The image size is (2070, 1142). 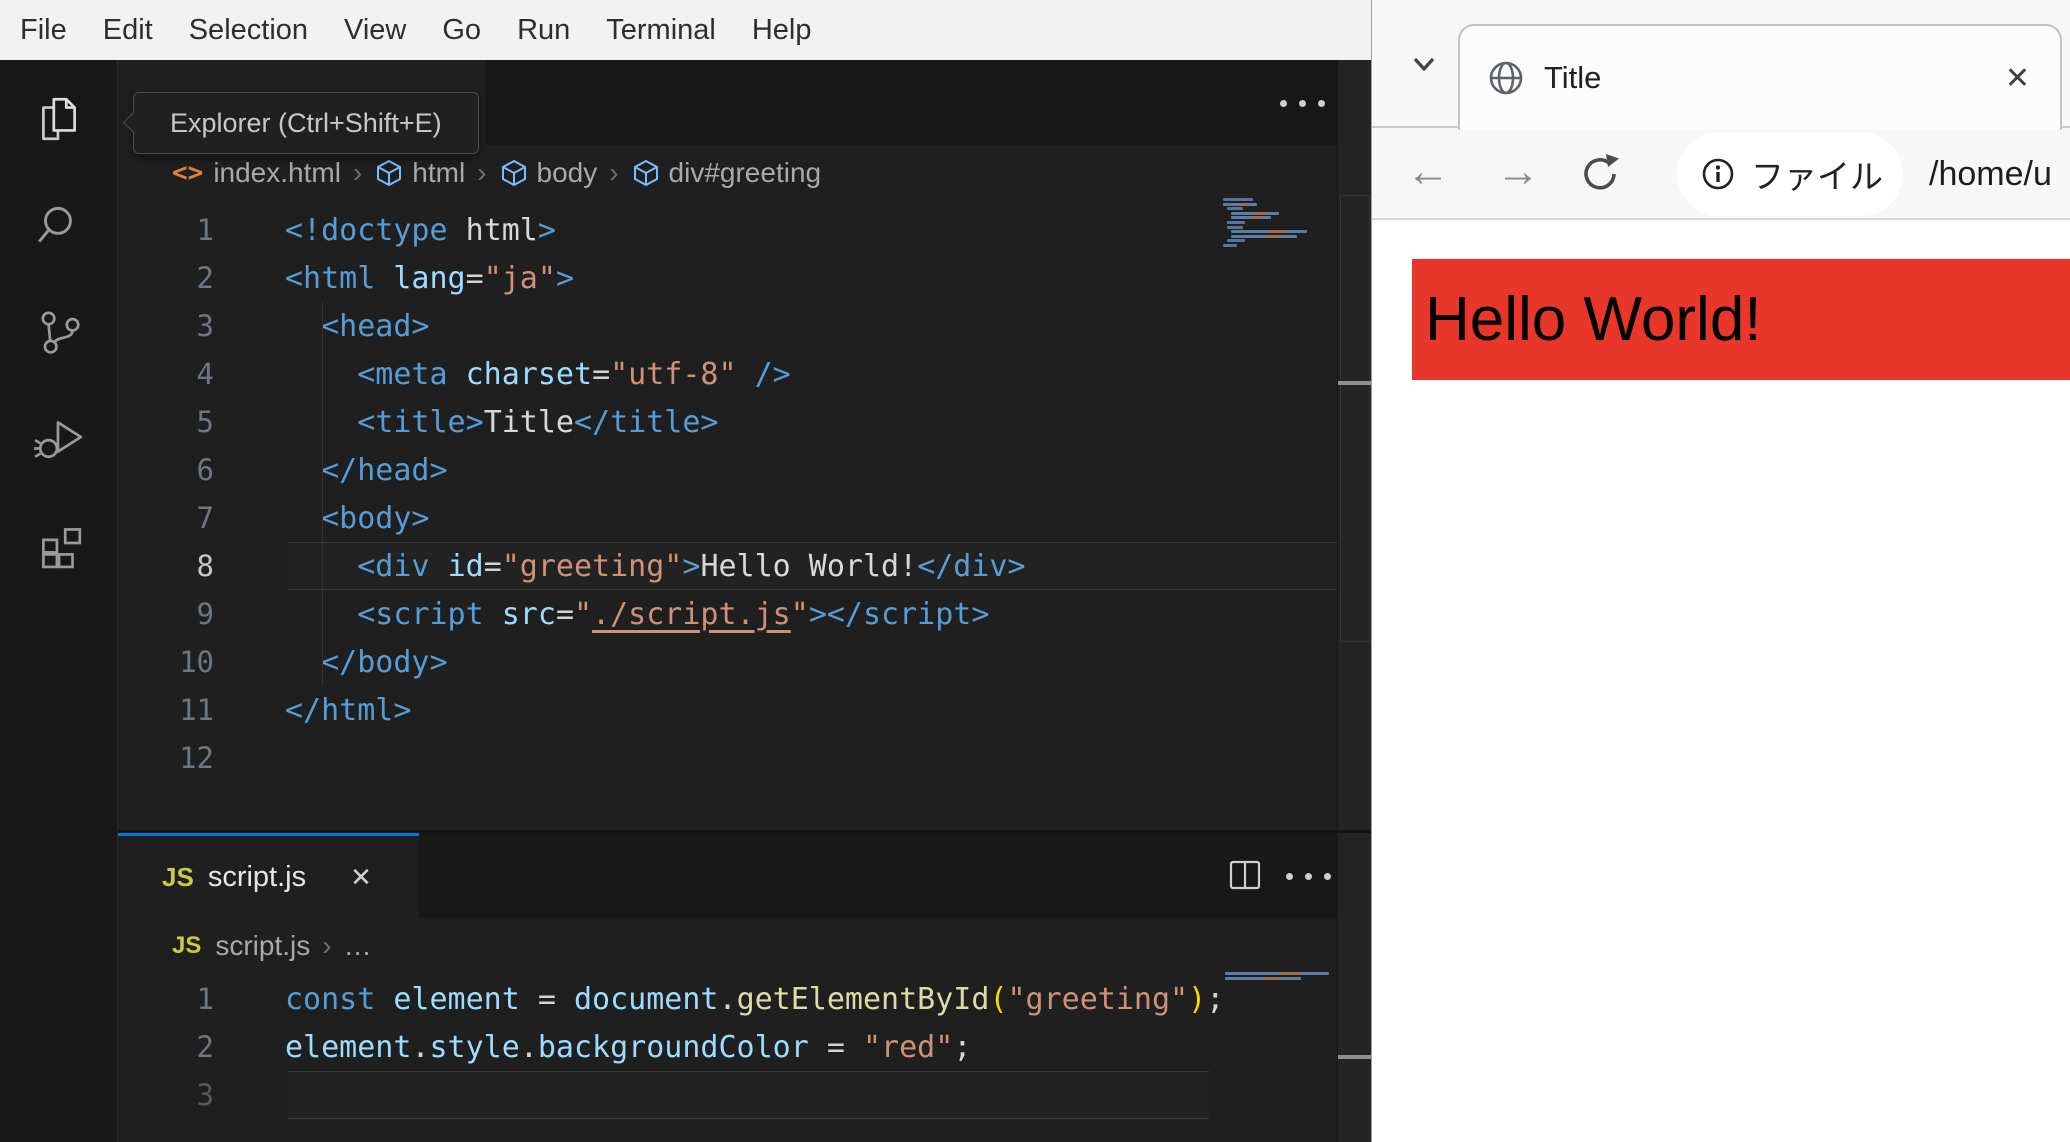 I want to click on menu-bar: File Edit Selection View Go Run Terminal Help, so click(x=685, y=30).